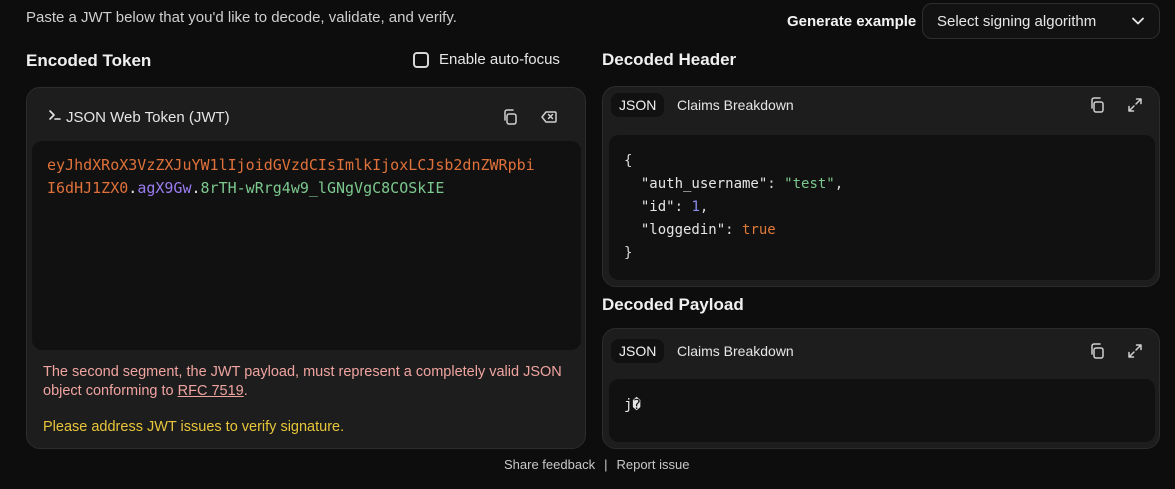  I want to click on footer: Share feedback | Report issue, so click(596, 464).